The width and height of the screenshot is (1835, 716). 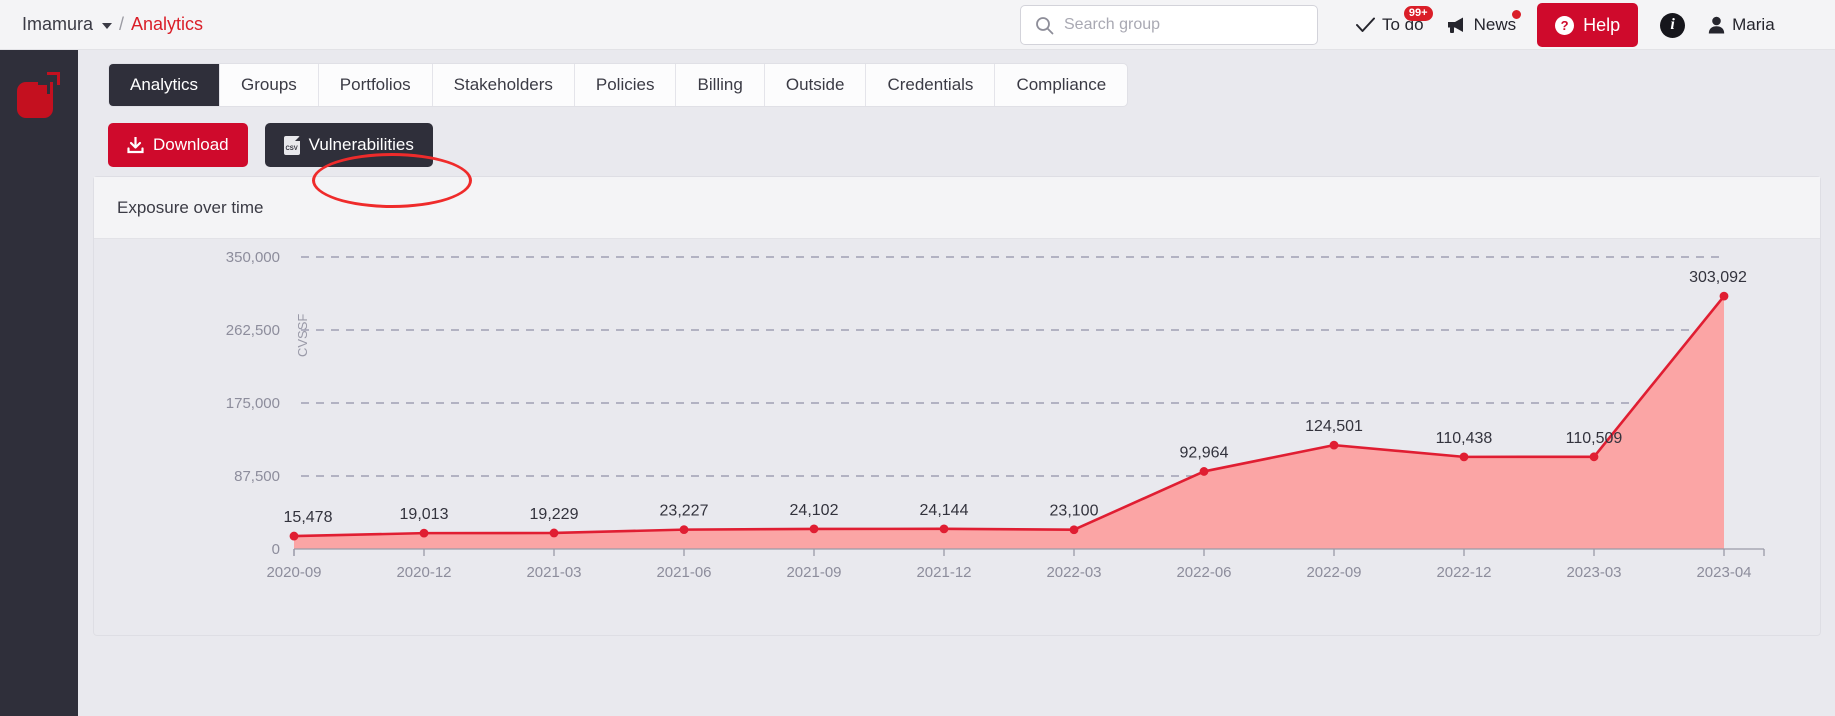 I want to click on x-axis-tick-label: 2021-09, so click(x=813, y=572).